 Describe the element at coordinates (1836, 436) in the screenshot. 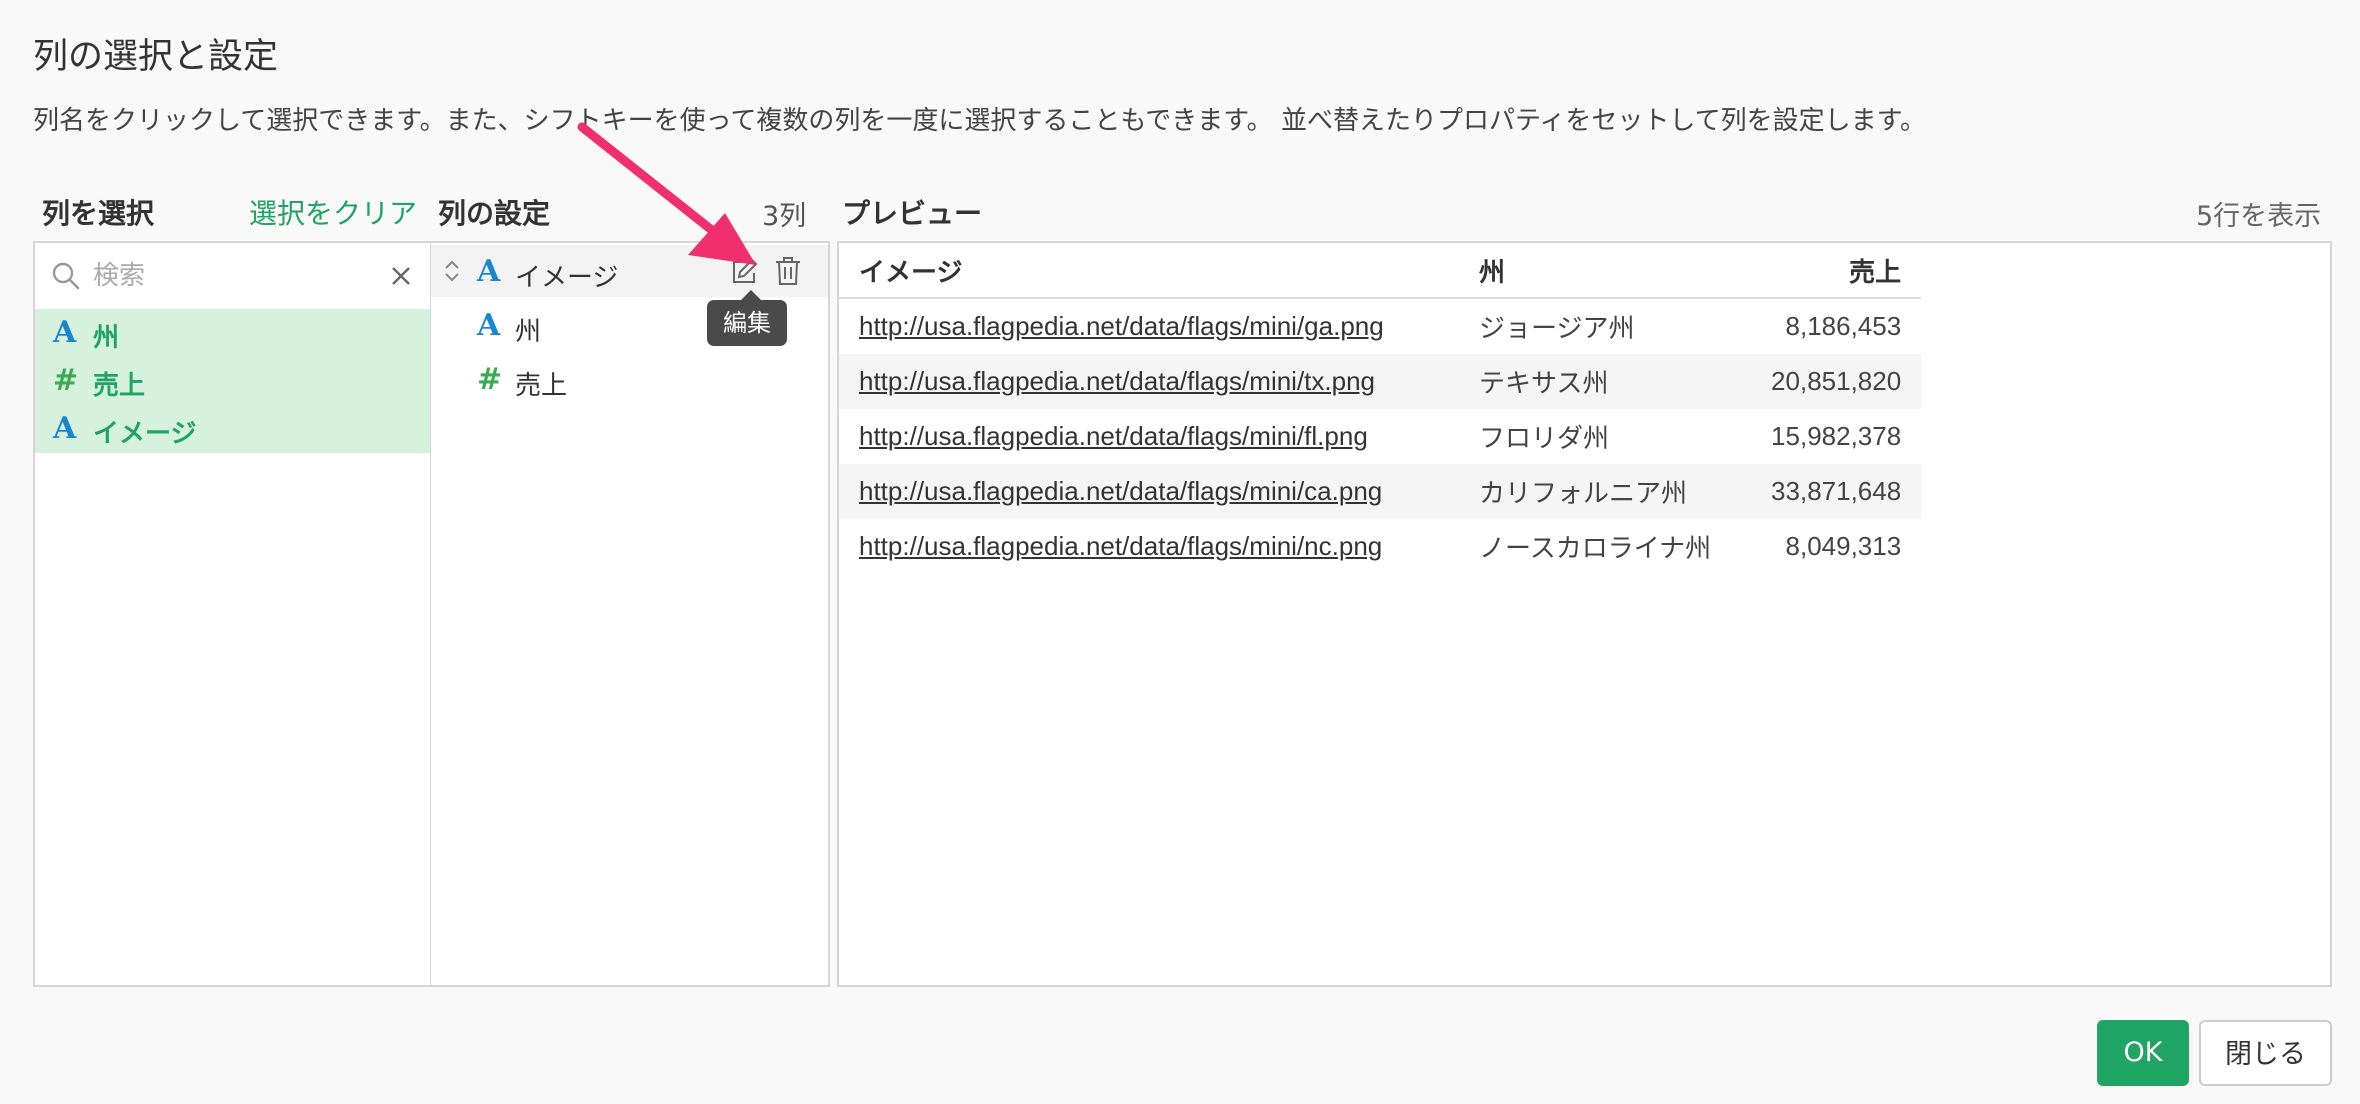

I see `sales-cell: 15,982,378` at that location.